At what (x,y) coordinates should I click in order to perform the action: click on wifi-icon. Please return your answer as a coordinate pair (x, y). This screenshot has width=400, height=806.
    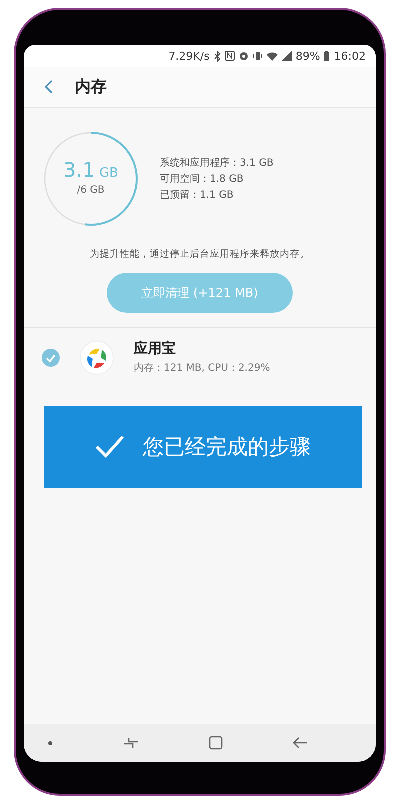
    Looking at the image, I should click on (272, 56).